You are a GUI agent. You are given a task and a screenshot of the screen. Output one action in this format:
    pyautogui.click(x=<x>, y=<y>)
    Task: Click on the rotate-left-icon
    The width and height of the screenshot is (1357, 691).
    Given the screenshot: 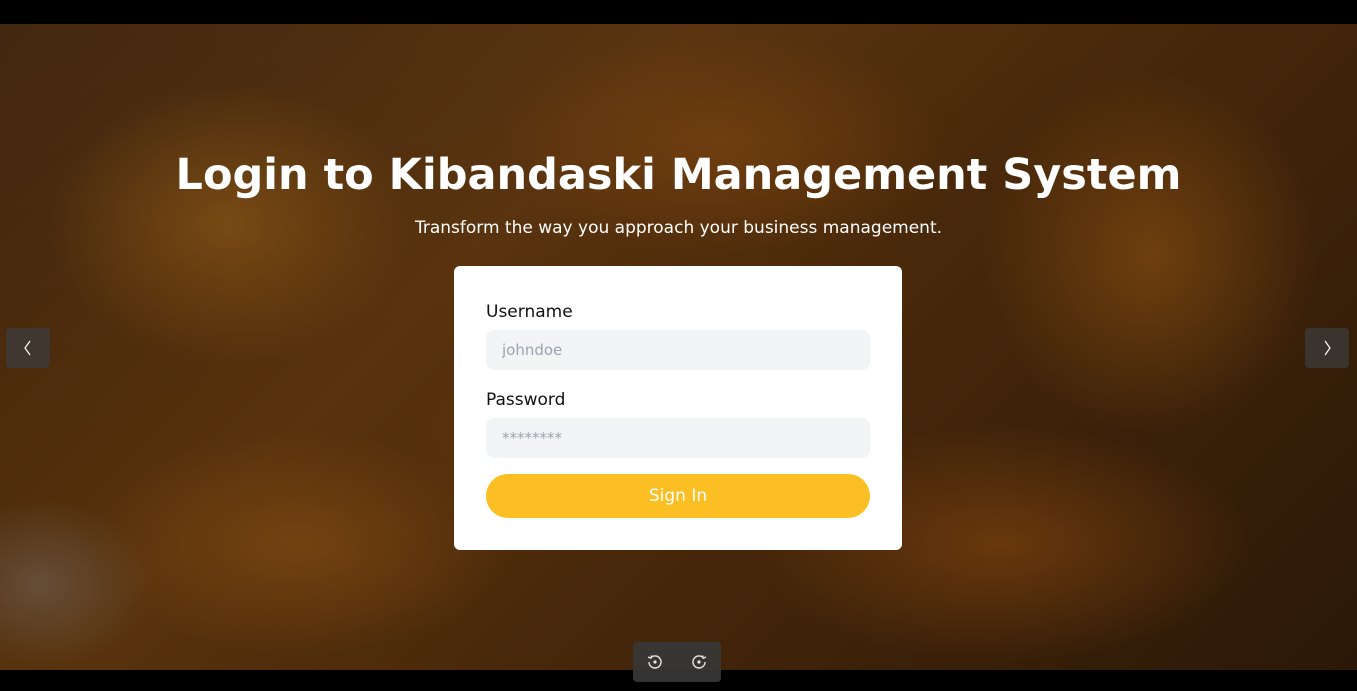 What is the action you would take?
    pyautogui.click(x=654, y=662)
    